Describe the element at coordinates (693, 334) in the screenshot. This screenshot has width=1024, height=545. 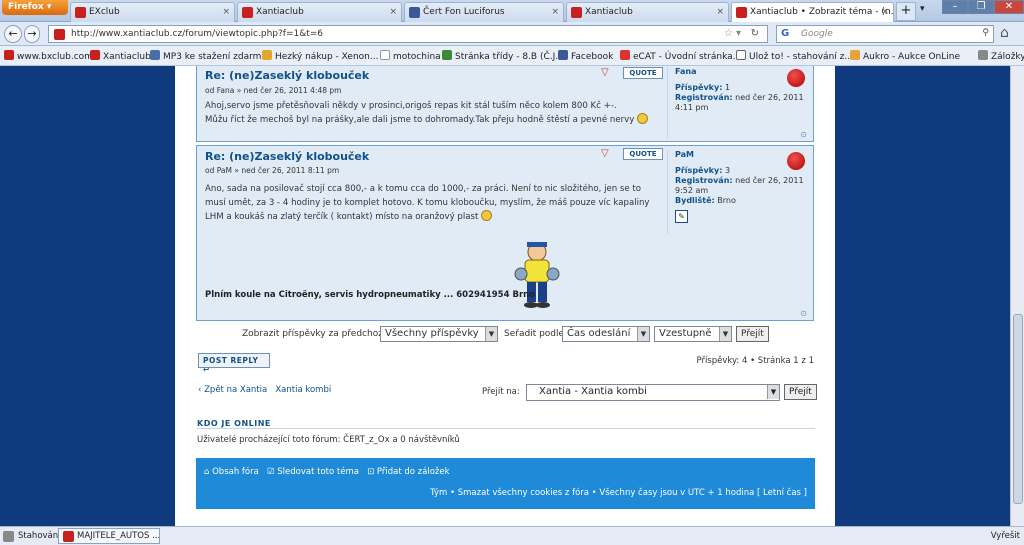
I see `sort-order-select: Vzestupně ▼` at that location.